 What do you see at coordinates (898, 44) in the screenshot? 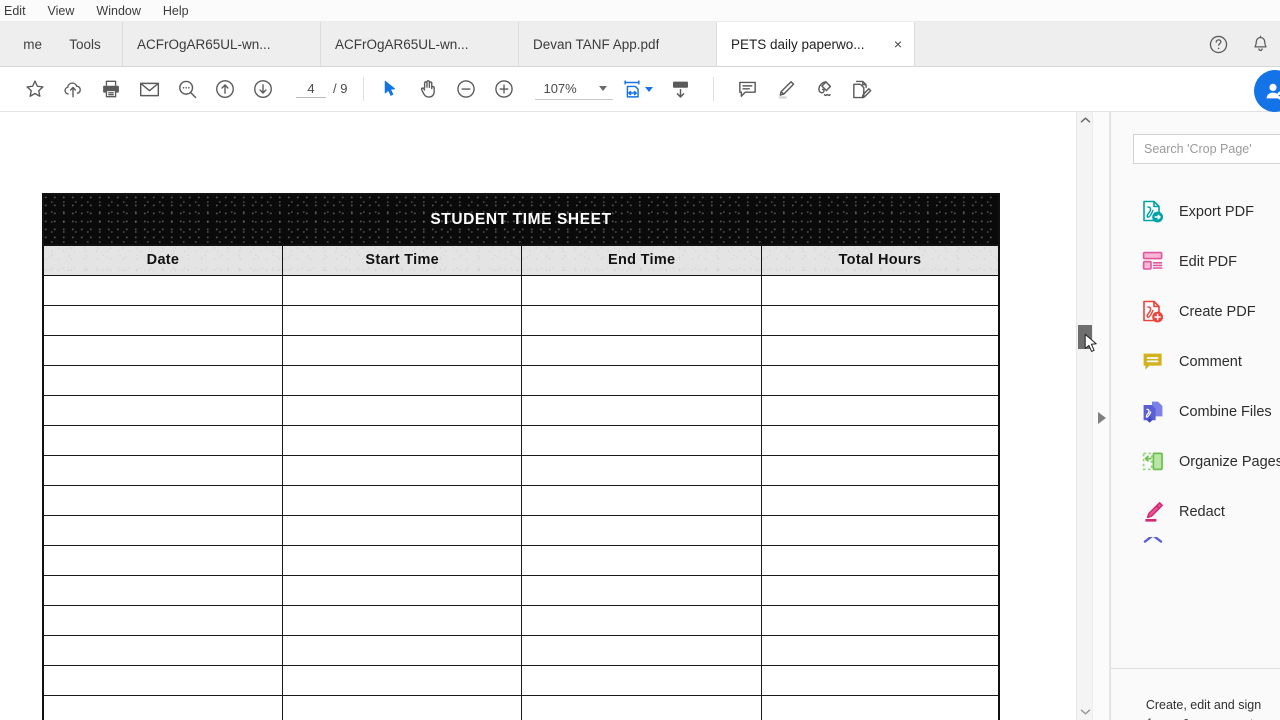
I see `close-icon: ×` at bounding box center [898, 44].